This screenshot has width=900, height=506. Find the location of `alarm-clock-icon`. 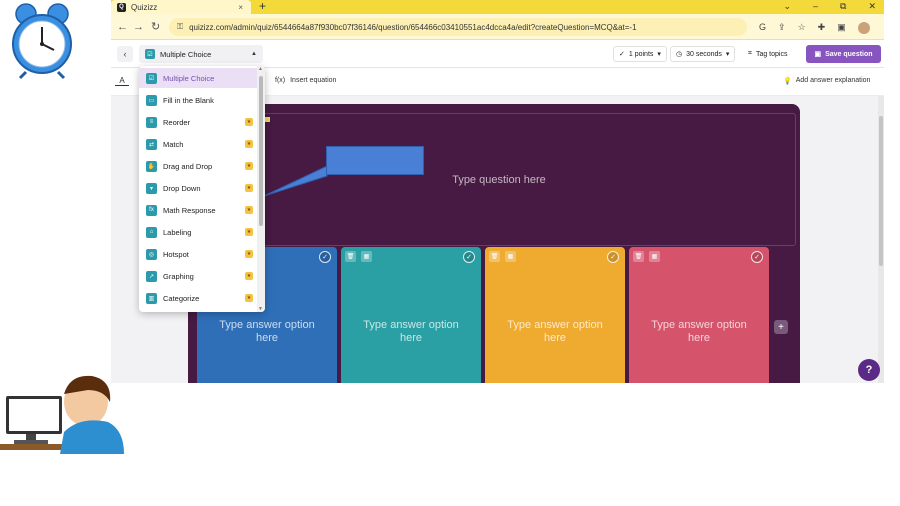

alarm-clock-icon is located at coordinates (42, 41).